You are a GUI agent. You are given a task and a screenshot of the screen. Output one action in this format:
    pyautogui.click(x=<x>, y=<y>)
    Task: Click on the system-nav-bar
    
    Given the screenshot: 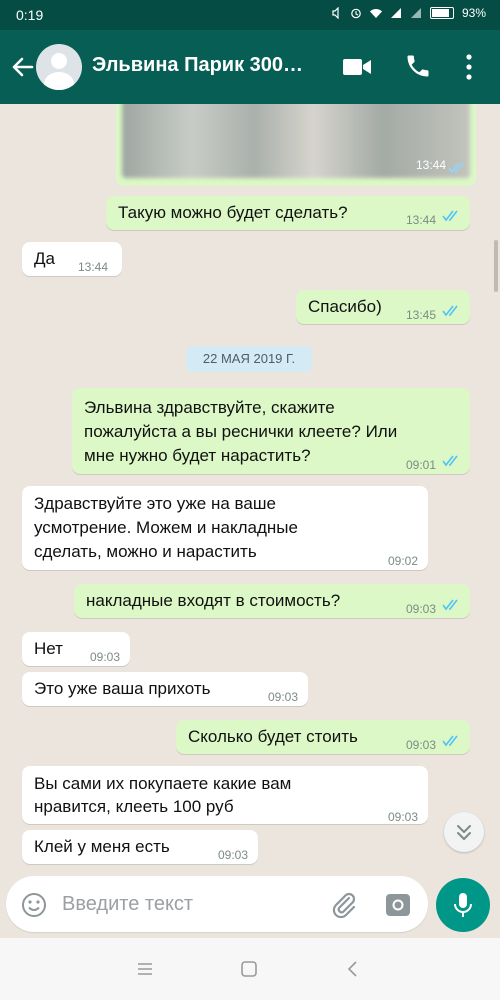 What is the action you would take?
    pyautogui.click(x=250, y=969)
    